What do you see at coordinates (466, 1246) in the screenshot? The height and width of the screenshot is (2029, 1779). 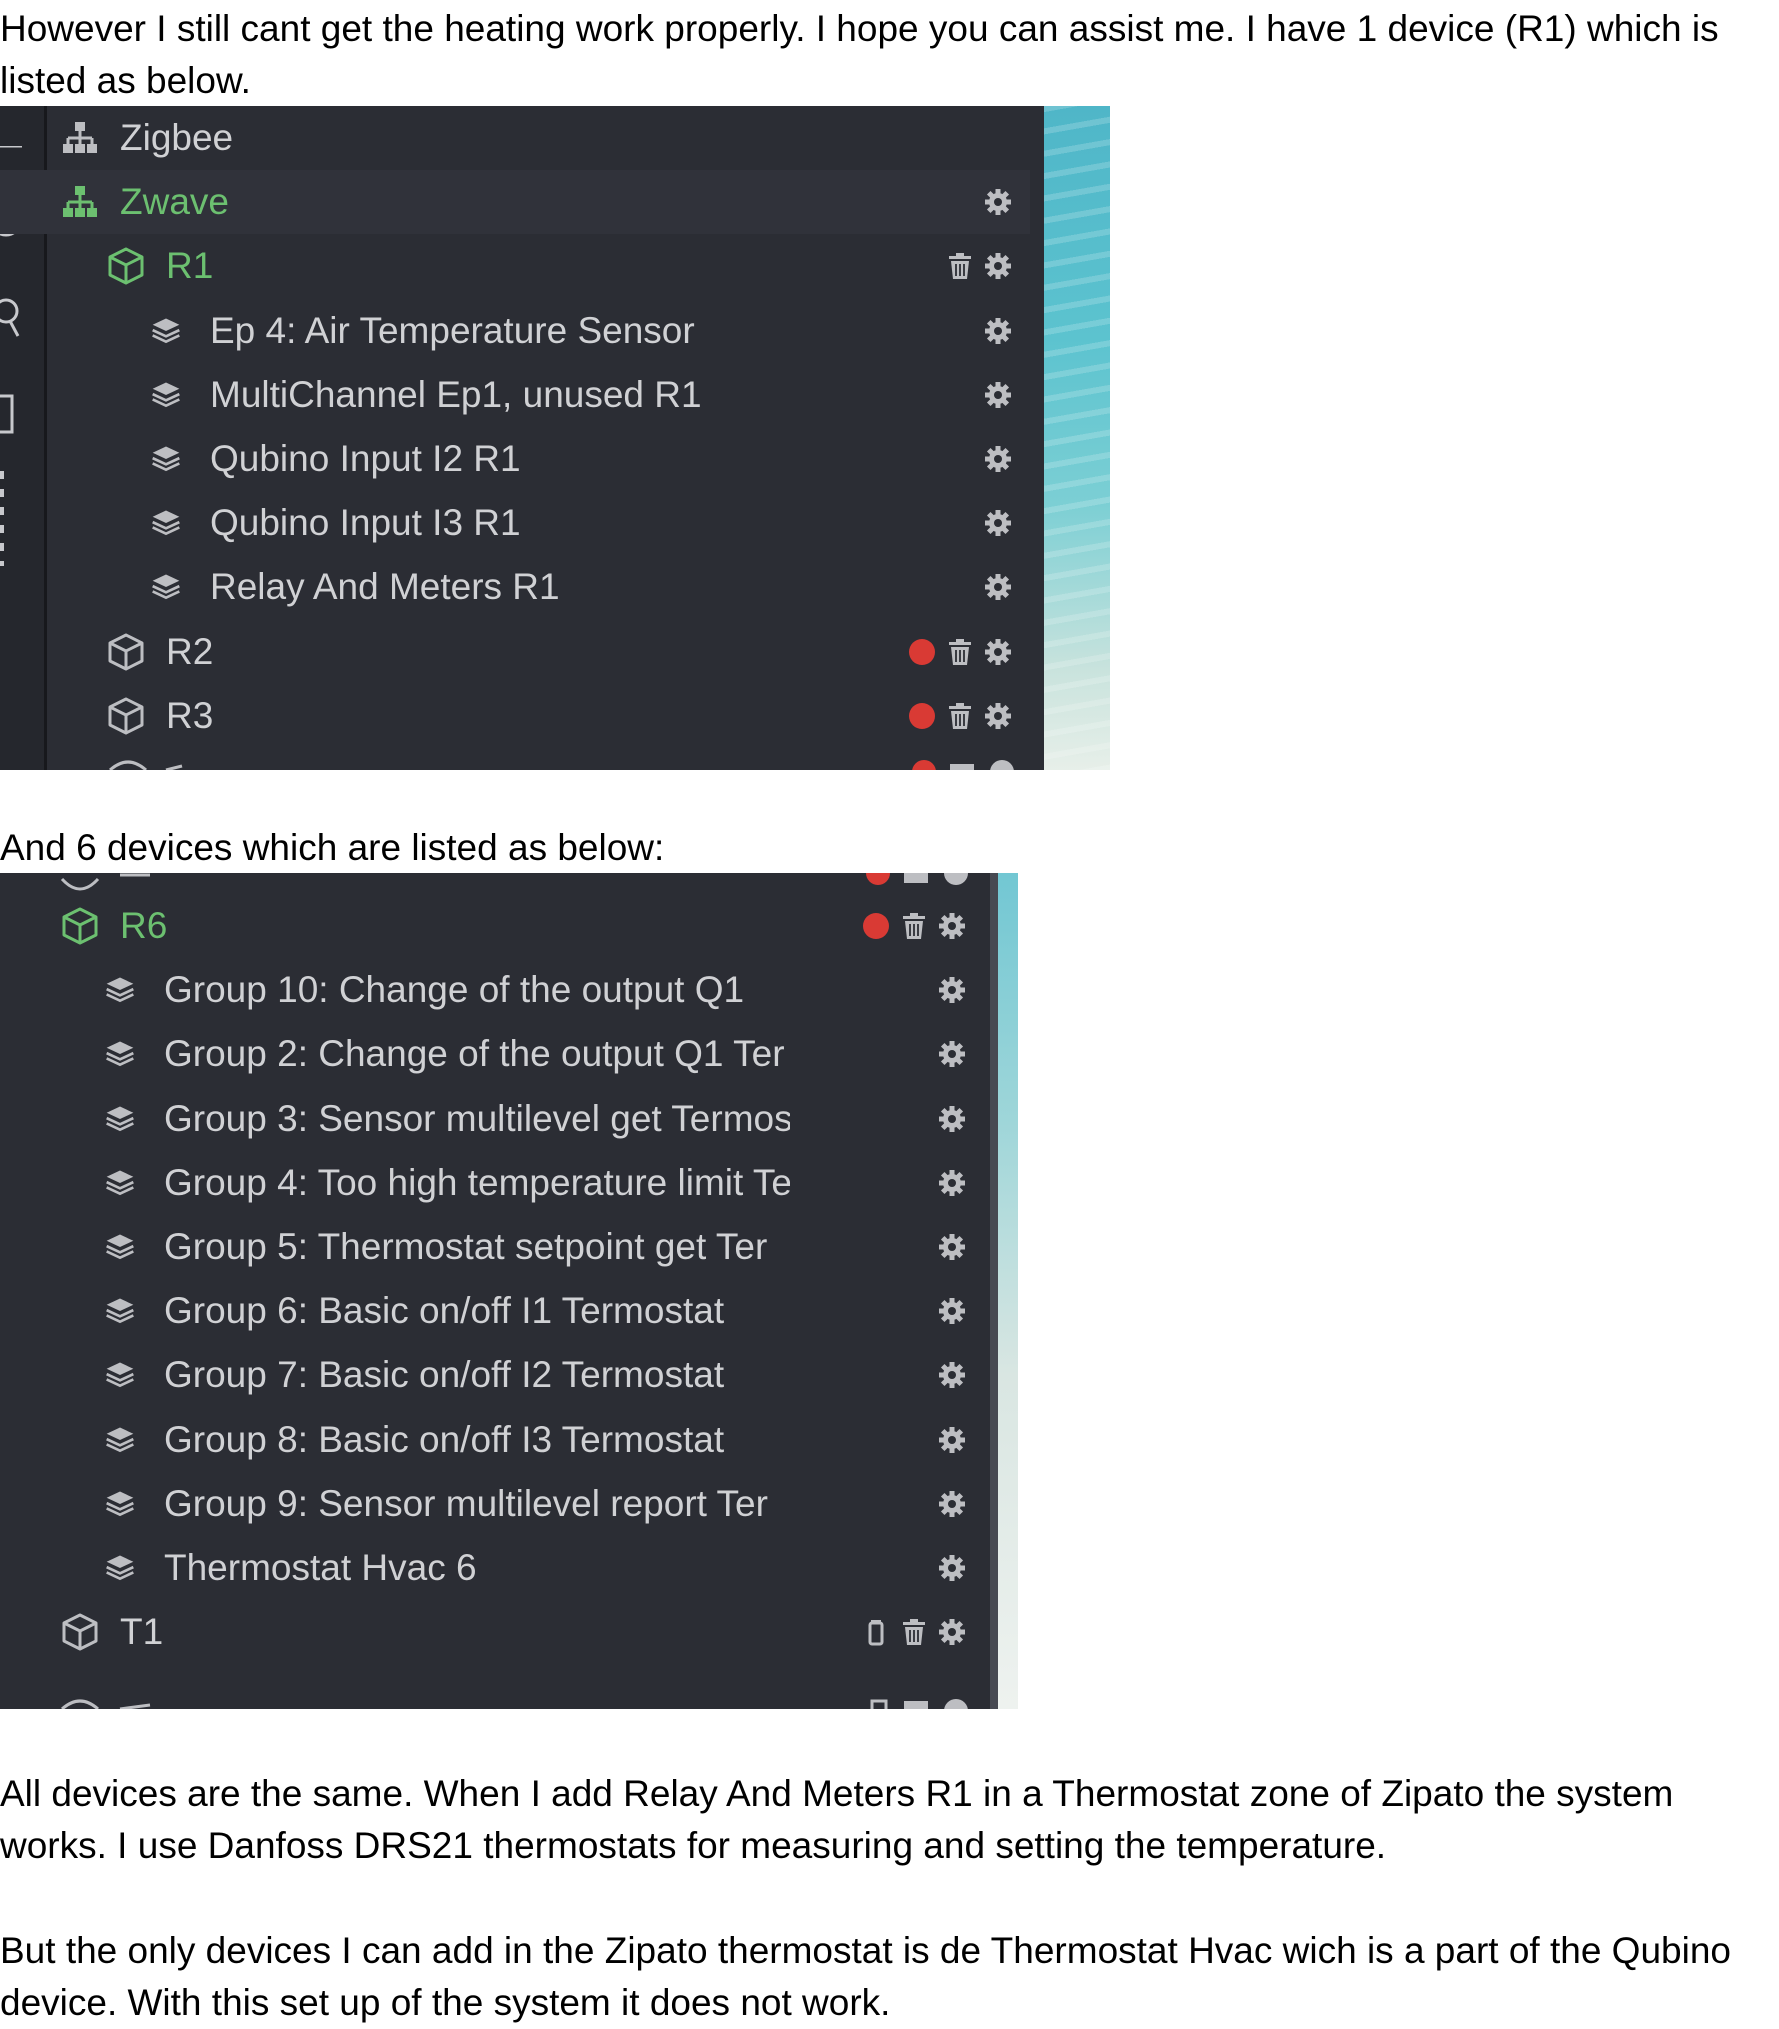 I see `tree-row-label: Group 5: Thermostat setpoint get Ter` at bounding box center [466, 1246].